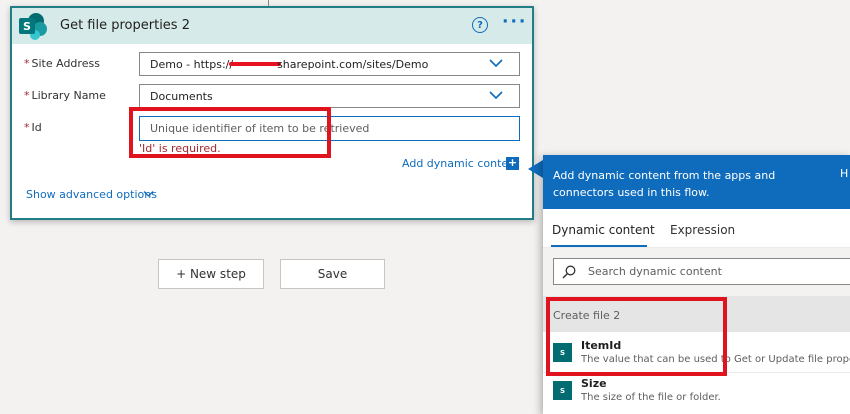 This screenshot has width=850, height=414. Describe the element at coordinates (651, 397) in the screenshot. I see `item-description: The size of the file or folder.` at that location.